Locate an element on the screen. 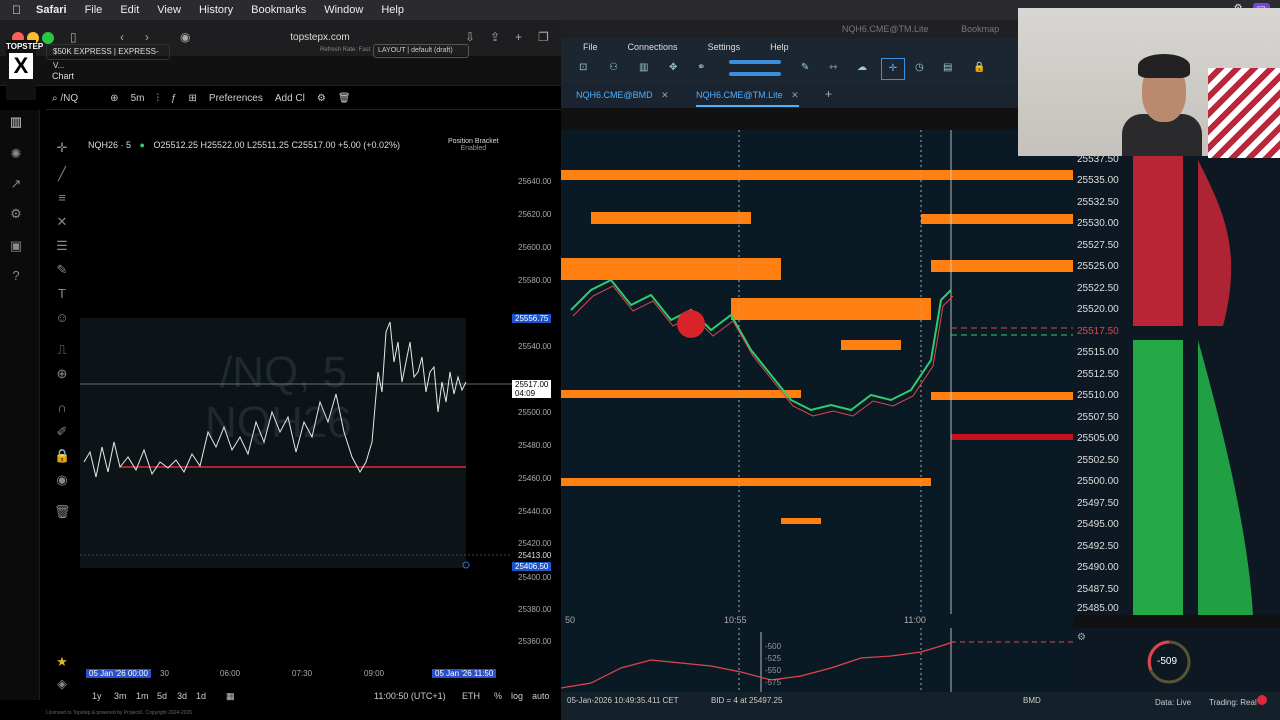 This screenshot has height=720, width=1280. range-1y: 1y is located at coordinates (97, 696).